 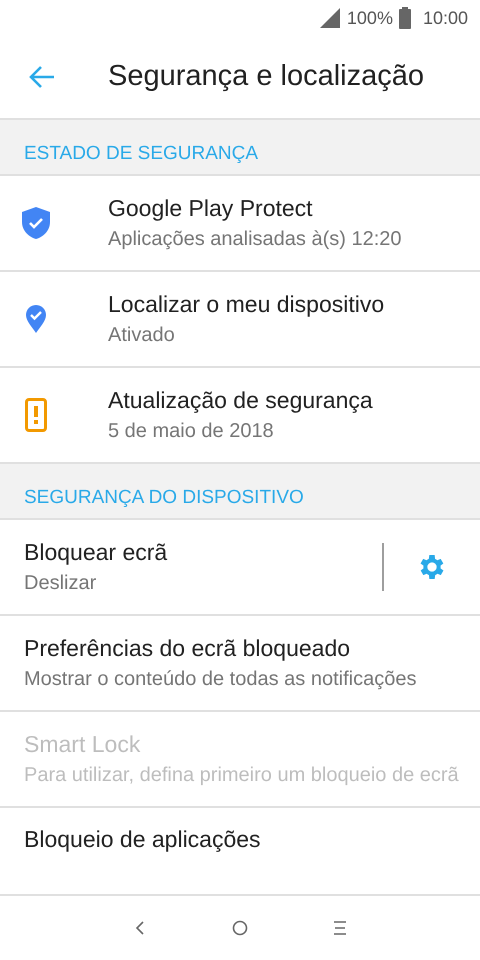 I want to click on item-title: Localizar o meu dispositivo, so click(x=247, y=304).